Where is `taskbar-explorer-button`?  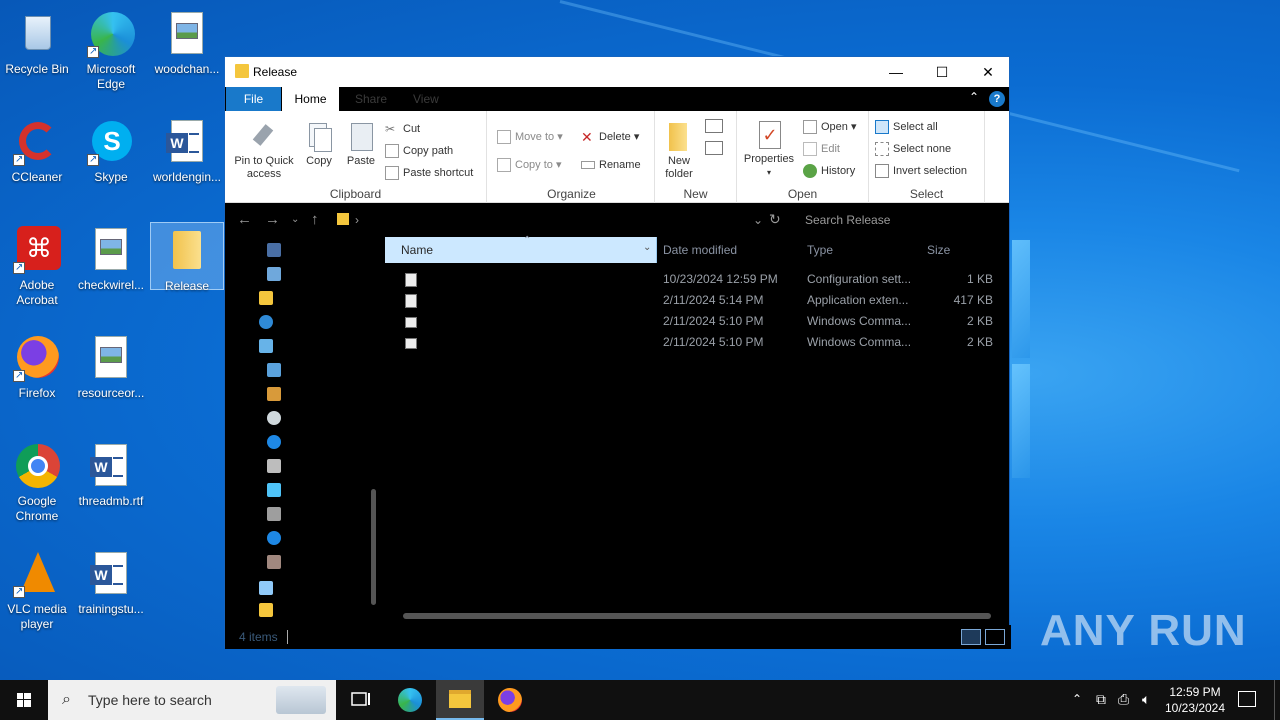 taskbar-explorer-button is located at coordinates (460, 700).